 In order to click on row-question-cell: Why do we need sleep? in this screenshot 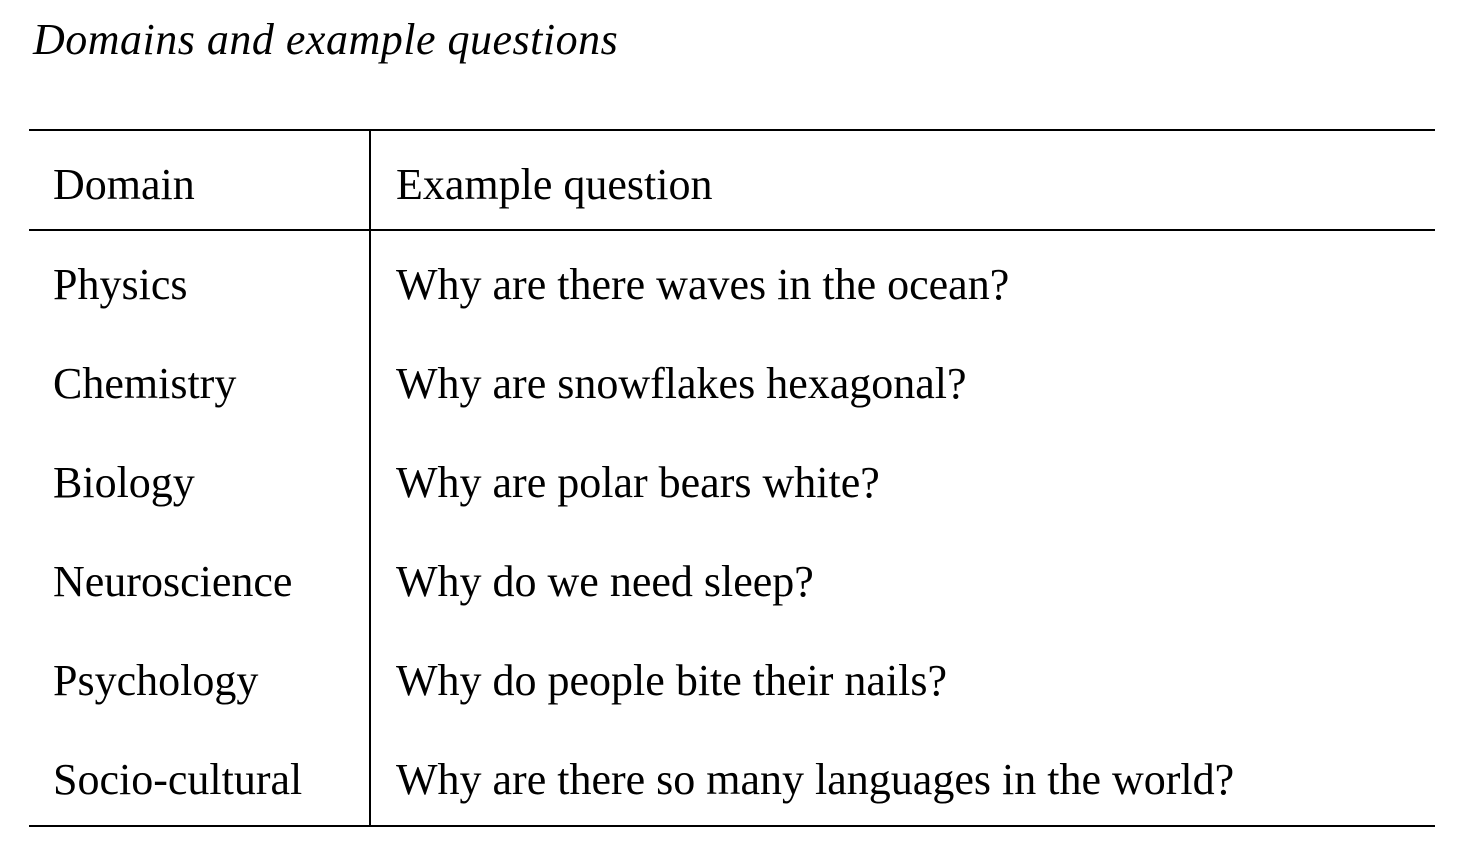, I will do `click(605, 581)`.